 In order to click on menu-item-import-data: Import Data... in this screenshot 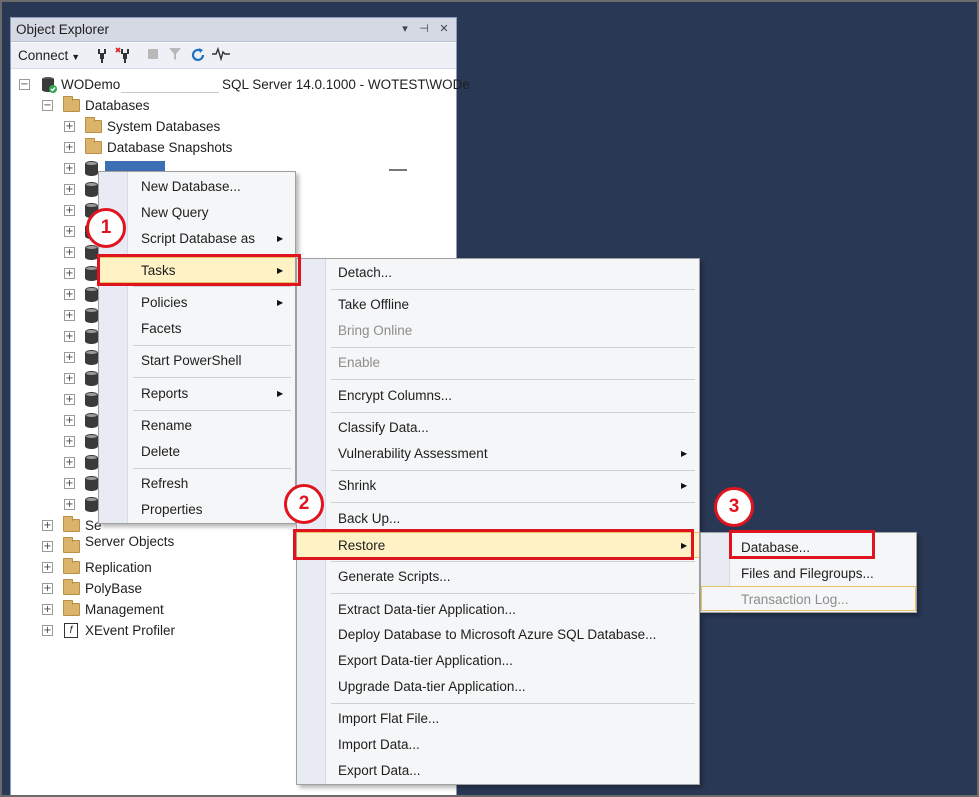, I will do `click(498, 745)`.